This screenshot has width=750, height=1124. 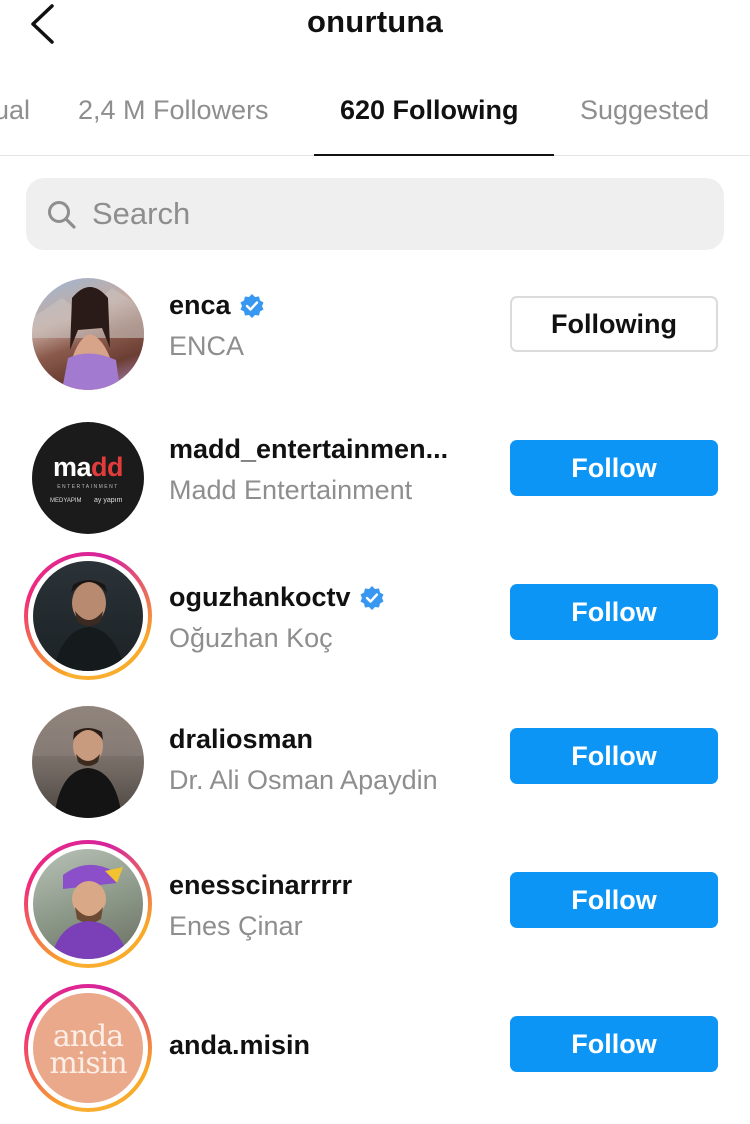 I want to click on search-icon, so click(x=62, y=215).